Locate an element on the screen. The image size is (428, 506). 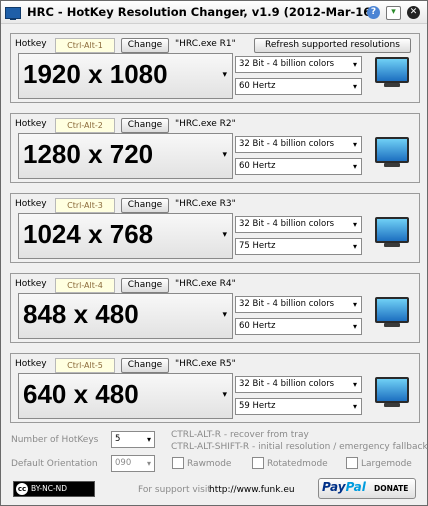
change-hotkey-button-1: Change is located at coordinates (145, 45).